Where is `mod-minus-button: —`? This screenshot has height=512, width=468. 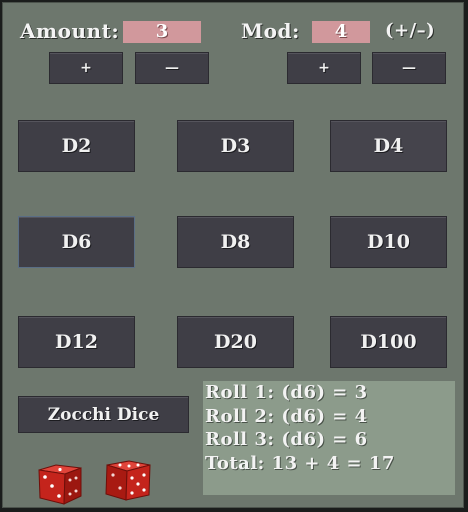
mod-minus-button: — is located at coordinates (409, 68).